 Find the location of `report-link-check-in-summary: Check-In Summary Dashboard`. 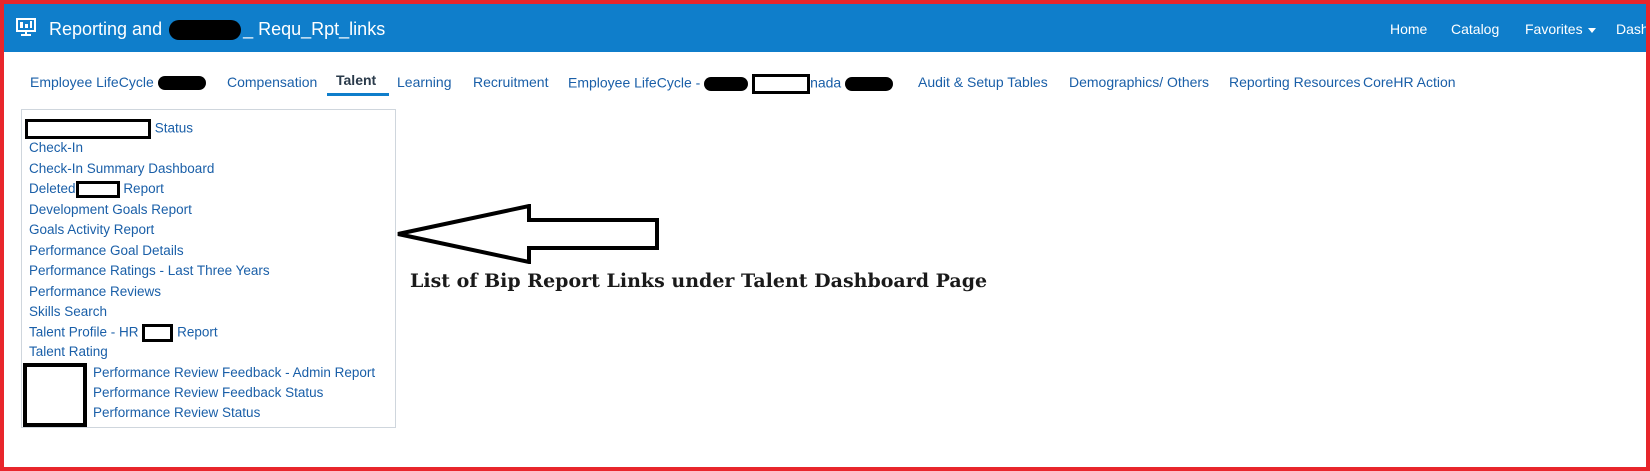

report-link-check-in-summary: Check-In Summary Dashboard is located at coordinates (121, 169).